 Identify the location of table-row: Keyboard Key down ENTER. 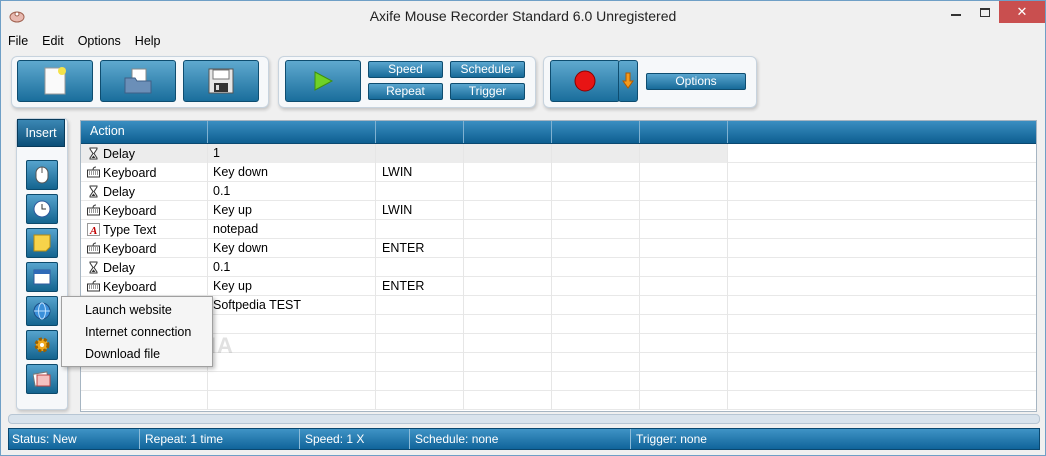
(558, 248).